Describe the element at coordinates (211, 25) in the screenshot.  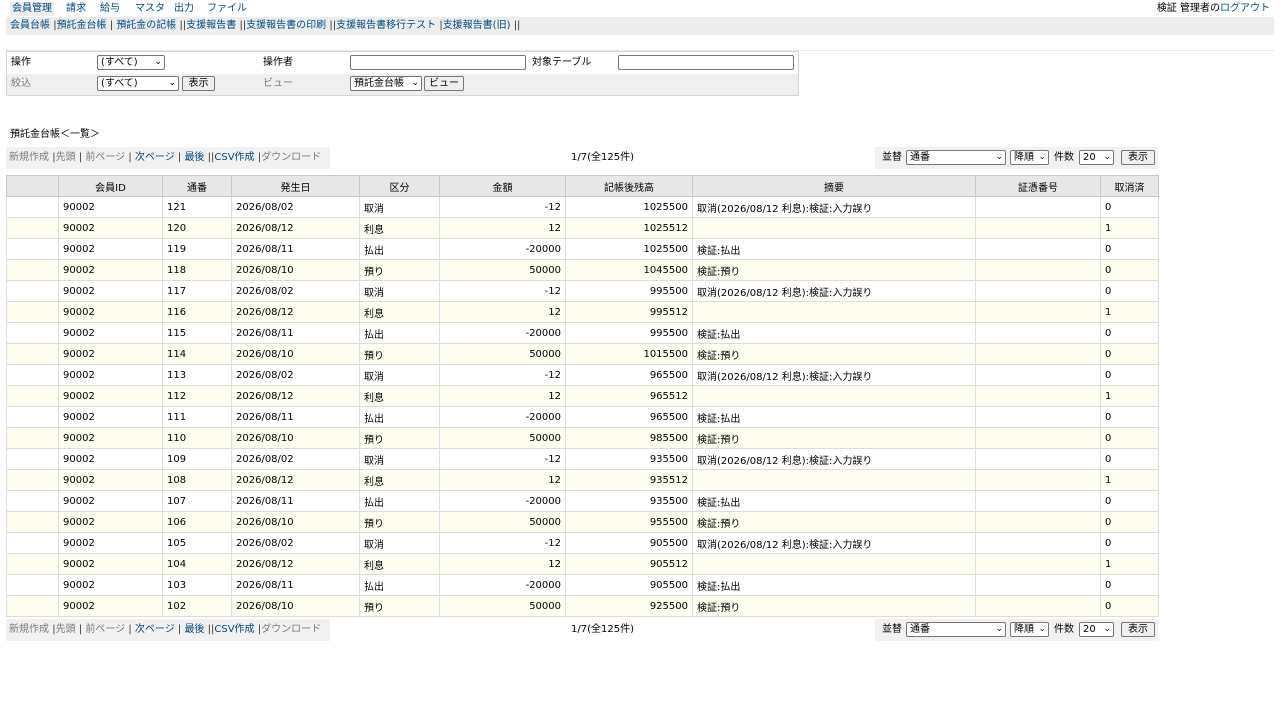
I see `submenu-support-report: 支援報告書` at that location.